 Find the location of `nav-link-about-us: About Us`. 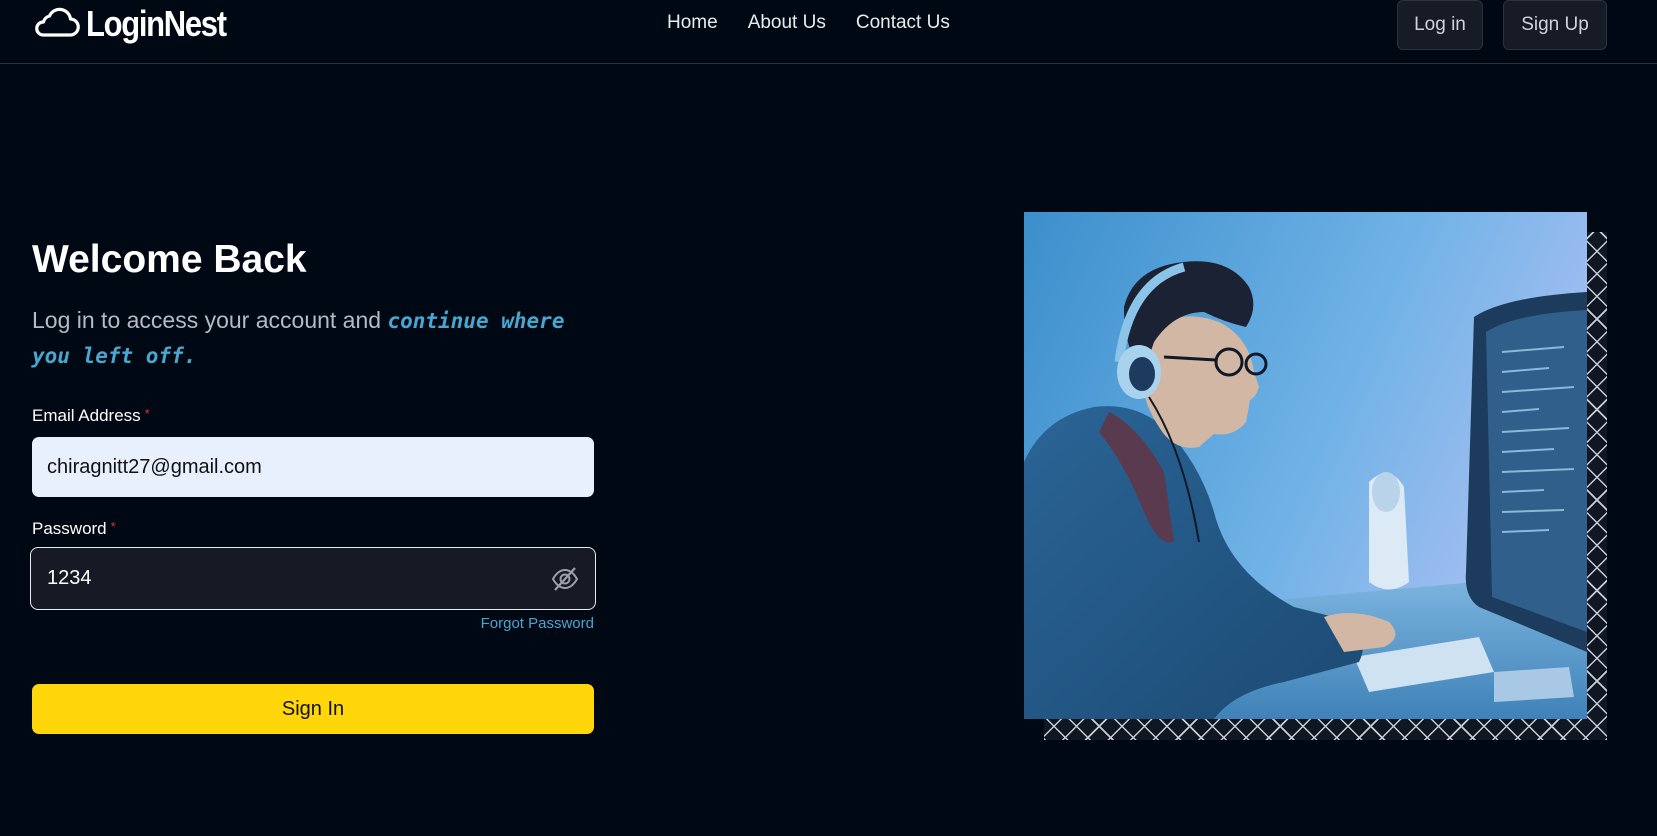

nav-link-about-us: About Us is located at coordinates (787, 23).